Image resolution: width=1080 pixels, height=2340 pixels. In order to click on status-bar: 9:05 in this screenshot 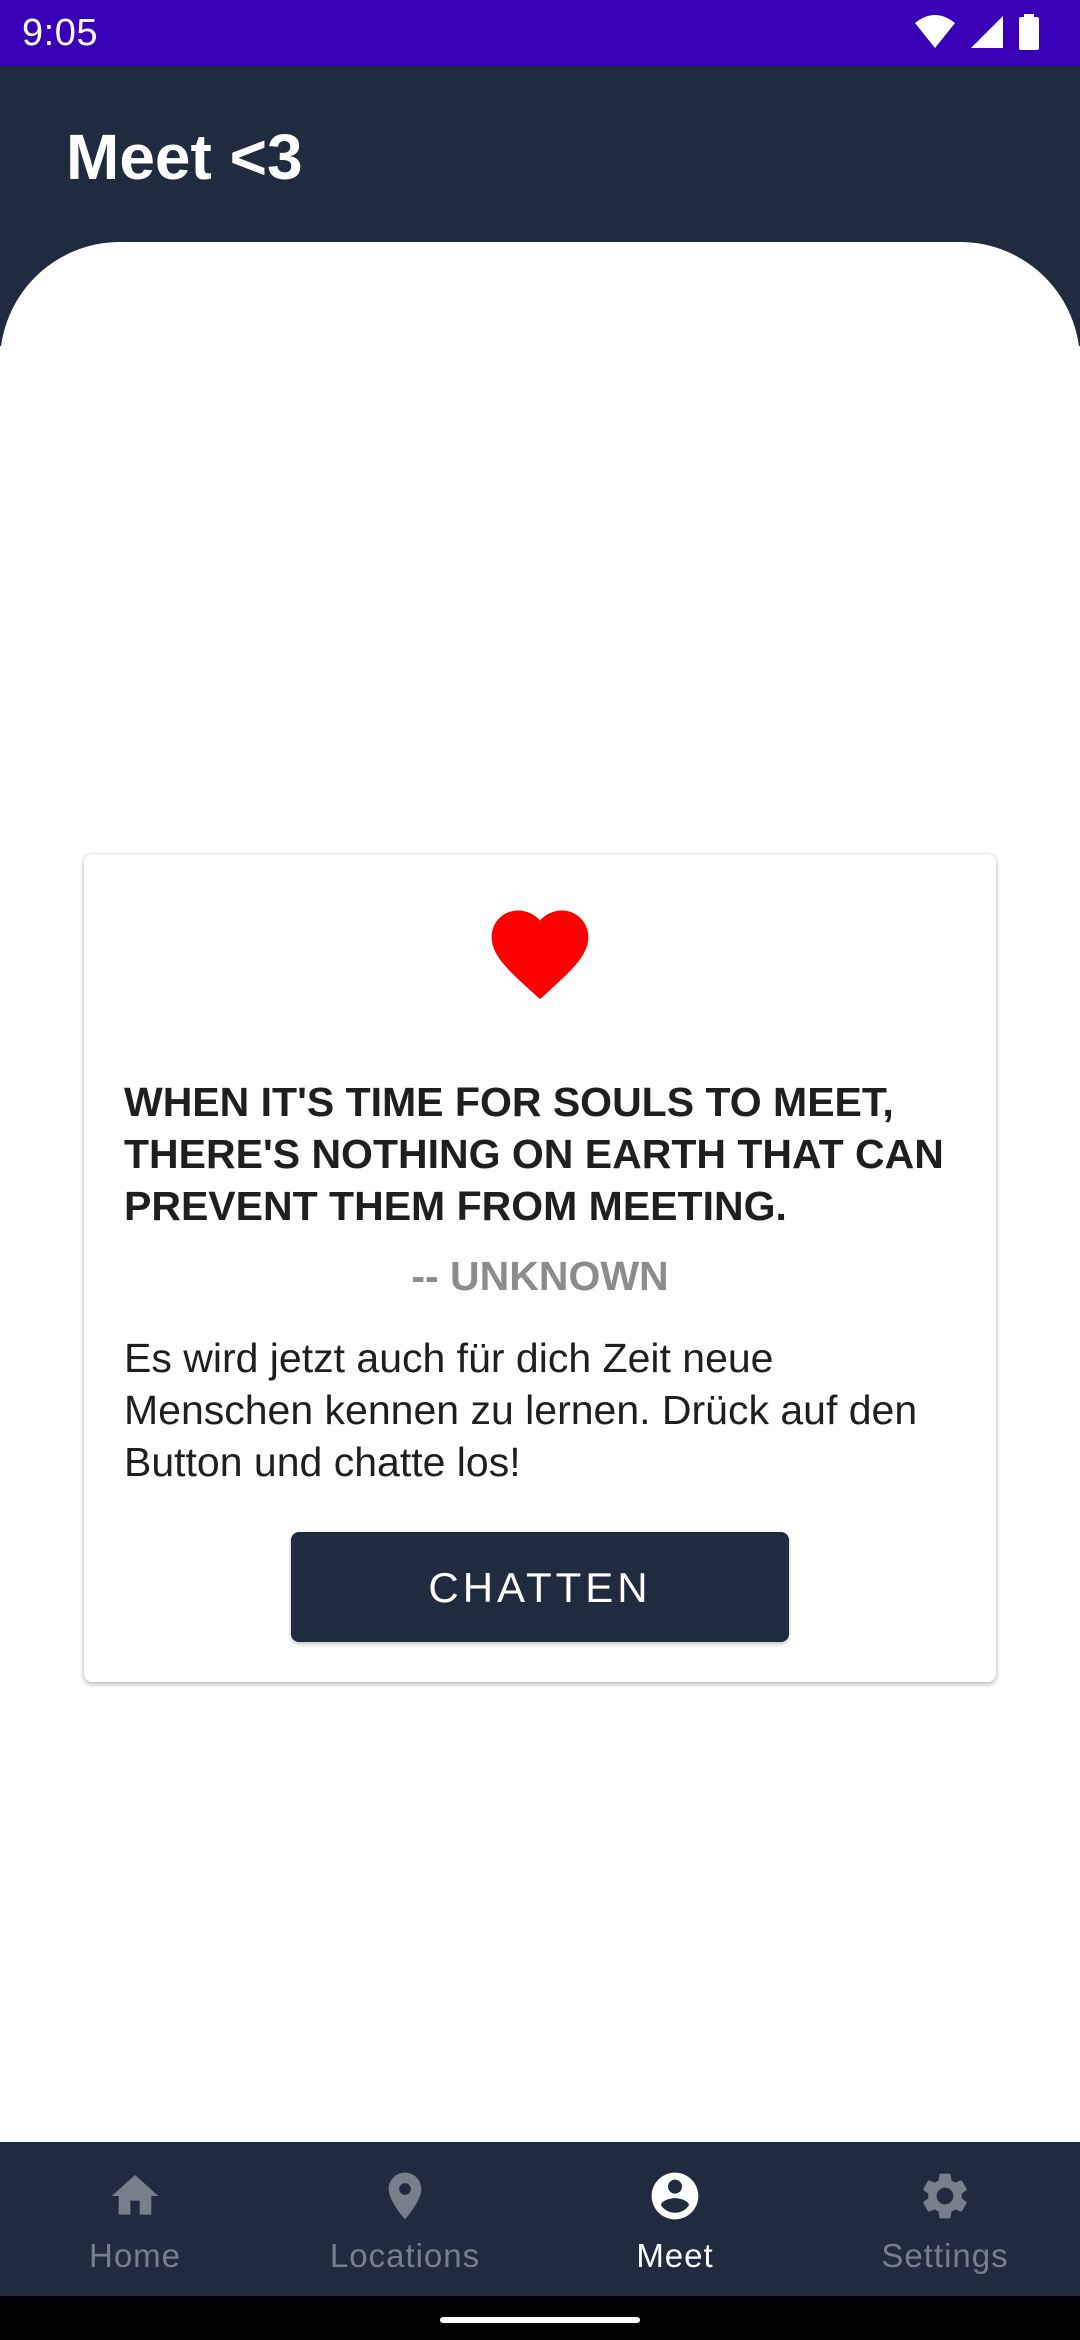, I will do `click(540, 33)`.